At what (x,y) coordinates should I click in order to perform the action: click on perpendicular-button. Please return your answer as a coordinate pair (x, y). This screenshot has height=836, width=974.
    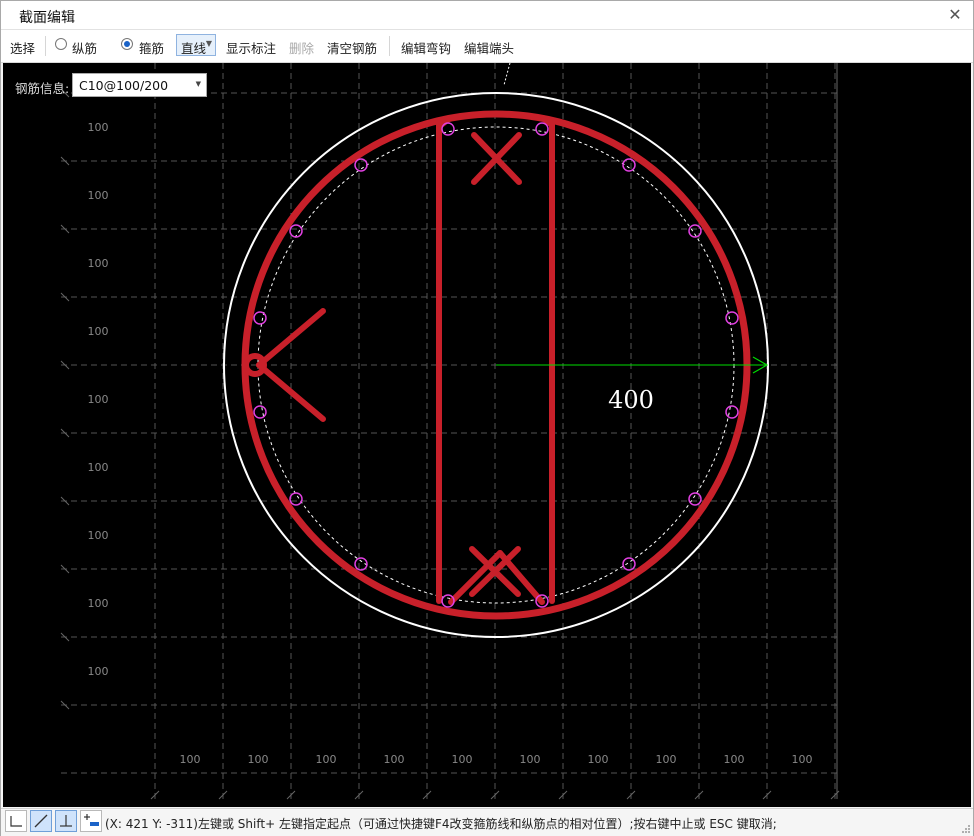
    Looking at the image, I should click on (66, 821).